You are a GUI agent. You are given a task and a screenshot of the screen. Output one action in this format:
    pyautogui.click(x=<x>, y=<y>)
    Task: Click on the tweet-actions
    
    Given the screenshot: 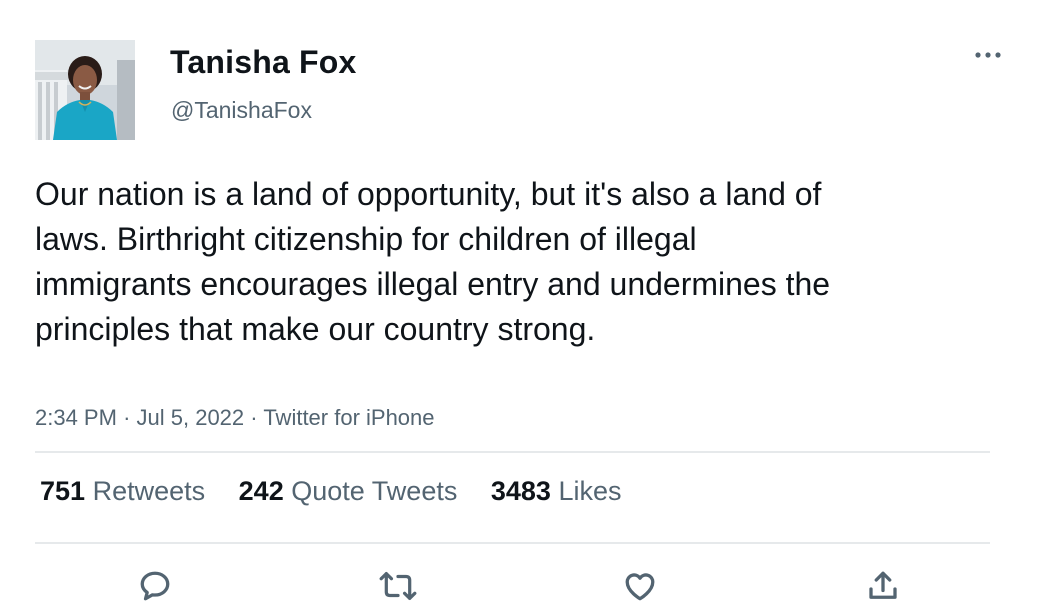 What is the action you would take?
    pyautogui.click(x=525, y=585)
    